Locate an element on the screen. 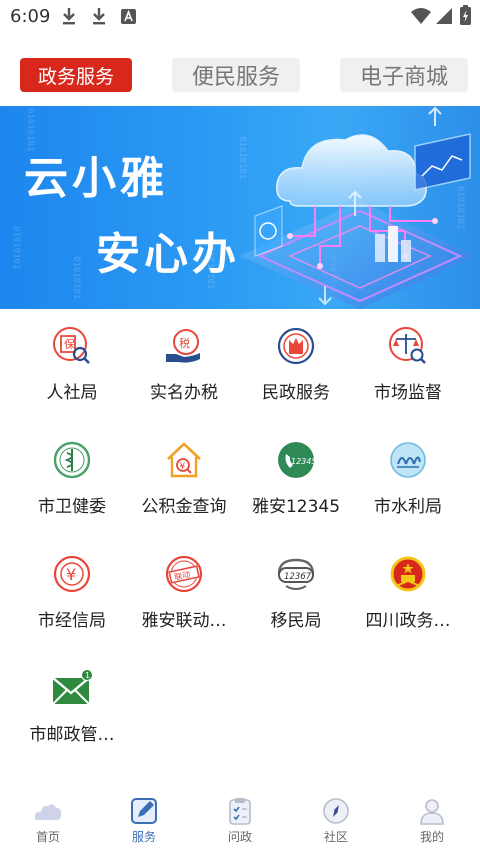 The height and width of the screenshot is (853, 480). nav-services: 服务 is located at coordinates (144, 820).